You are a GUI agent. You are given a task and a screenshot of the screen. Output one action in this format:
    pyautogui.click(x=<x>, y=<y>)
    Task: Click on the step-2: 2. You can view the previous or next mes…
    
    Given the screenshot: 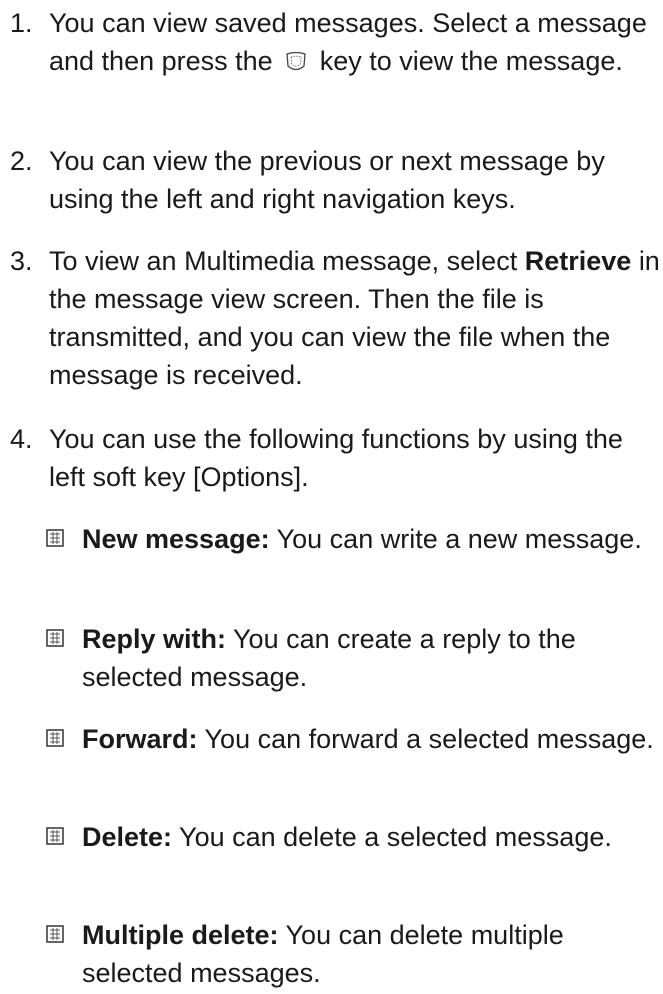 What is the action you would take?
    pyautogui.click(x=335, y=180)
    